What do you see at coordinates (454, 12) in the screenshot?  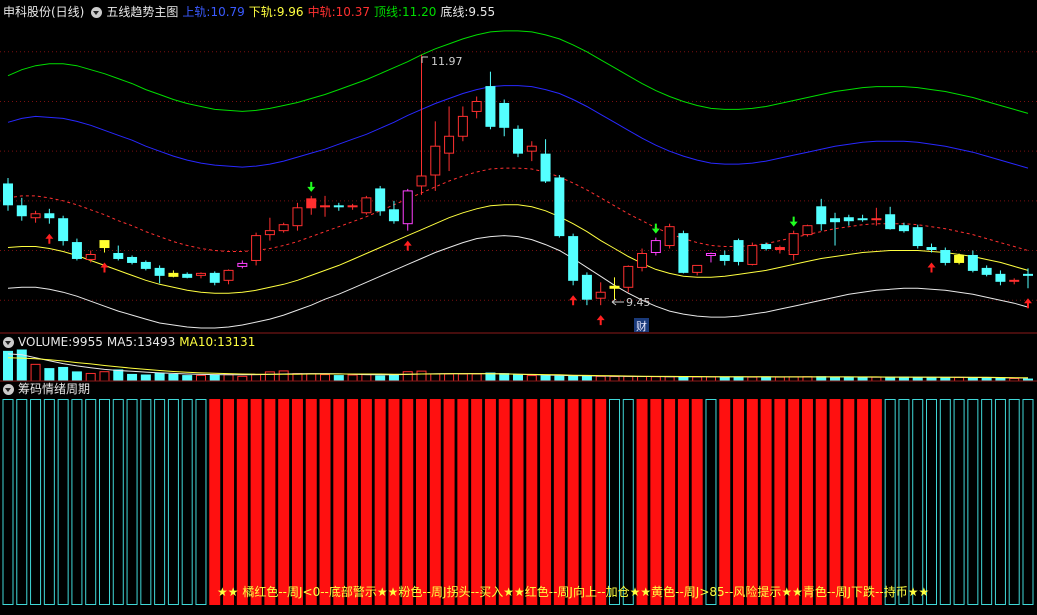 I see `bottom-label: 底线:` at bounding box center [454, 12].